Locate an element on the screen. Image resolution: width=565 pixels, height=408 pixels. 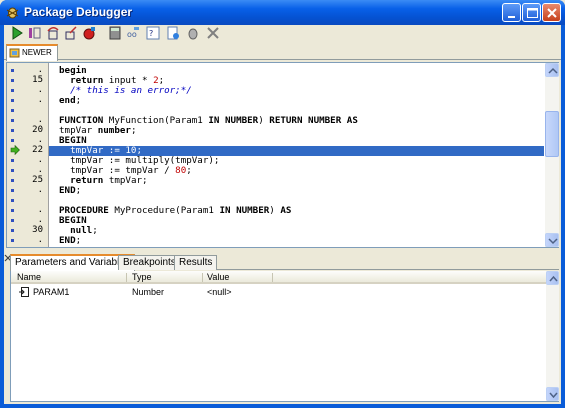
grid-scroll-up-button is located at coordinates (552, 278).